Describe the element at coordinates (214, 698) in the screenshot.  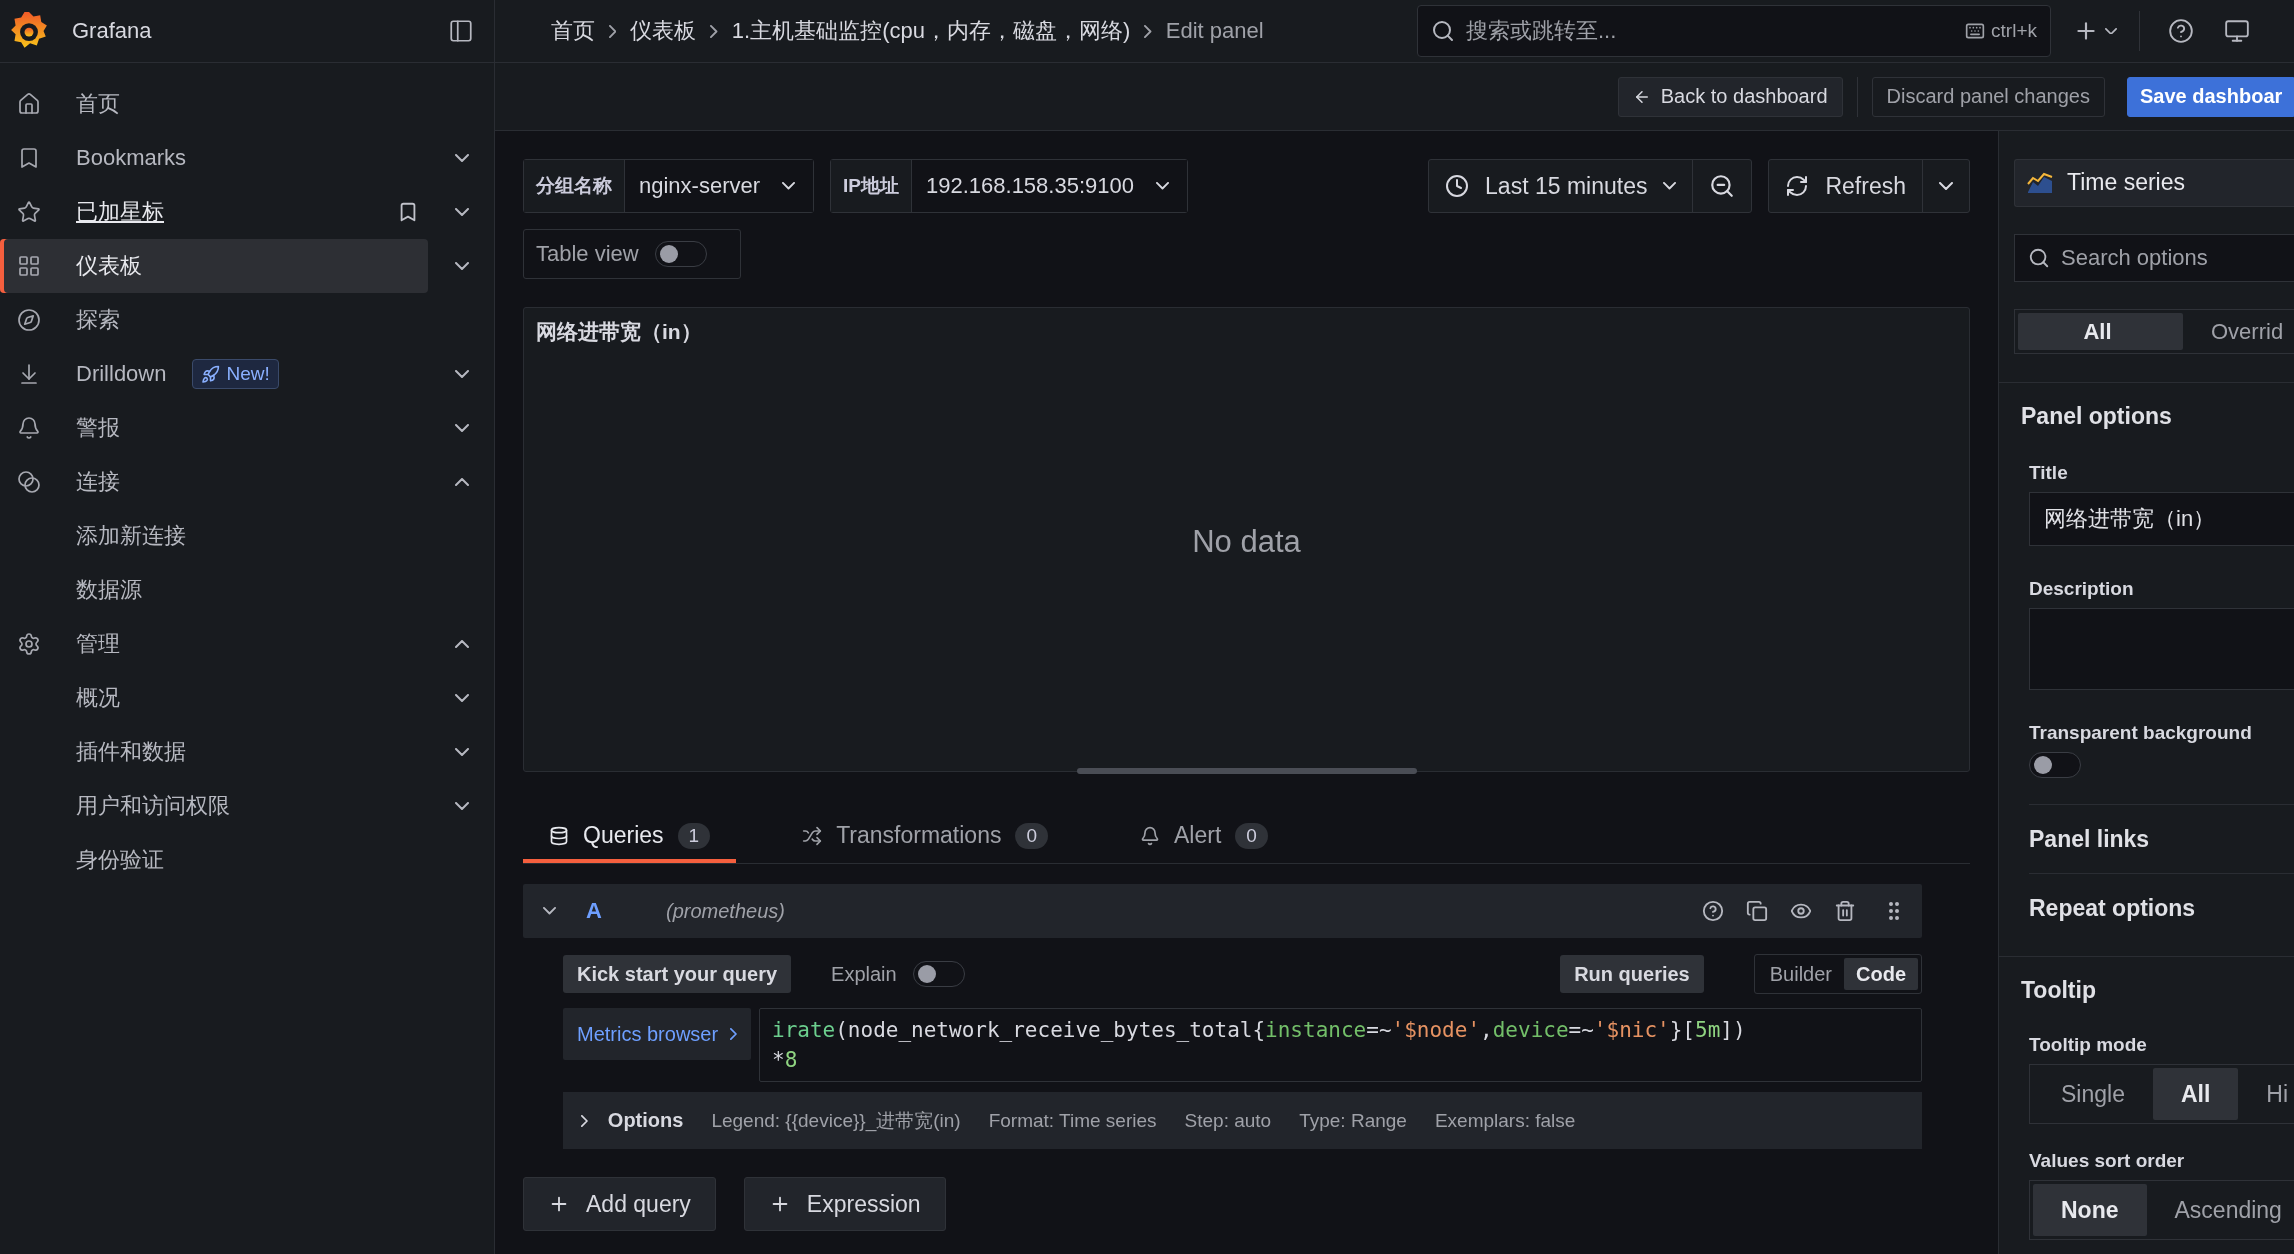
I see `sidebar-item: 概况` at that location.